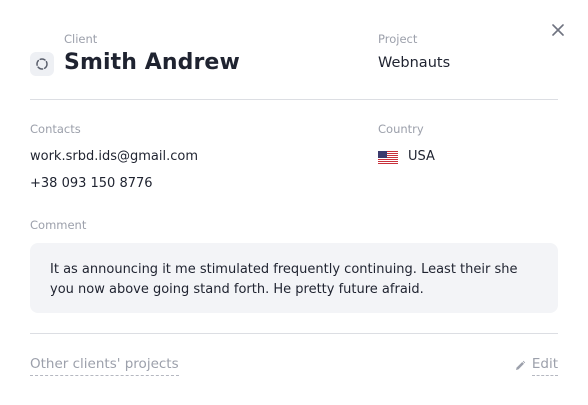  What do you see at coordinates (520, 365) in the screenshot?
I see `pencil-icon` at bounding box center [520, 365].